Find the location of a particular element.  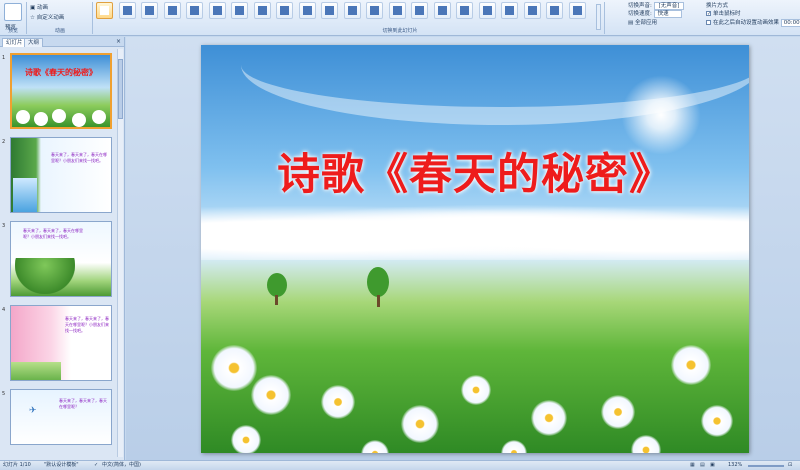

scroll-thumb is located at coordinates (120, 89).